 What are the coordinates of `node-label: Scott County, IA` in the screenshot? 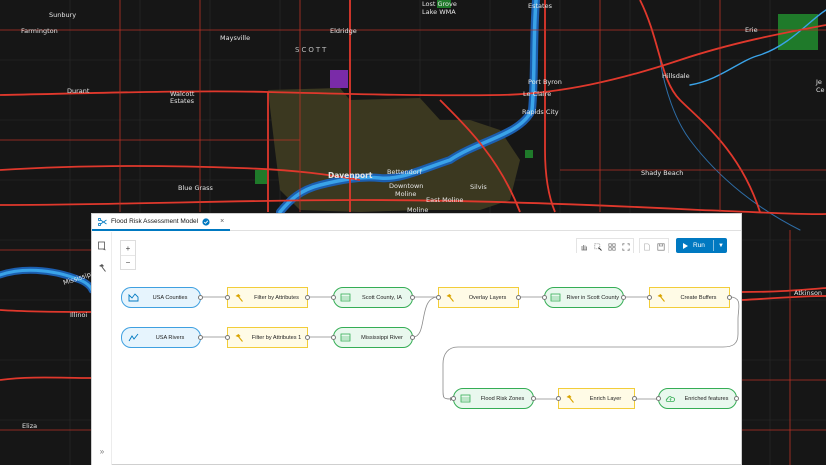 It's located at (381, 297).